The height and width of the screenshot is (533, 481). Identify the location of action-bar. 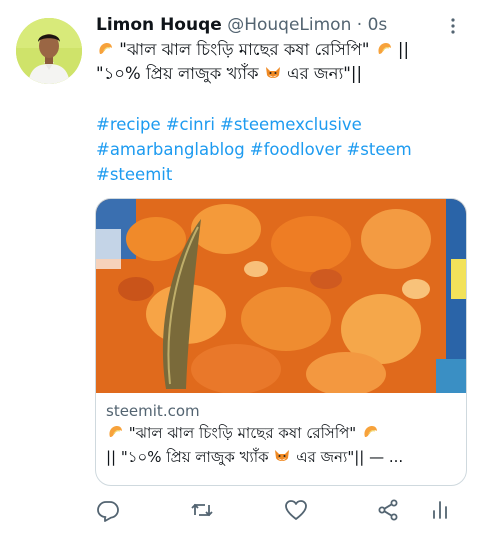
(276, 511).